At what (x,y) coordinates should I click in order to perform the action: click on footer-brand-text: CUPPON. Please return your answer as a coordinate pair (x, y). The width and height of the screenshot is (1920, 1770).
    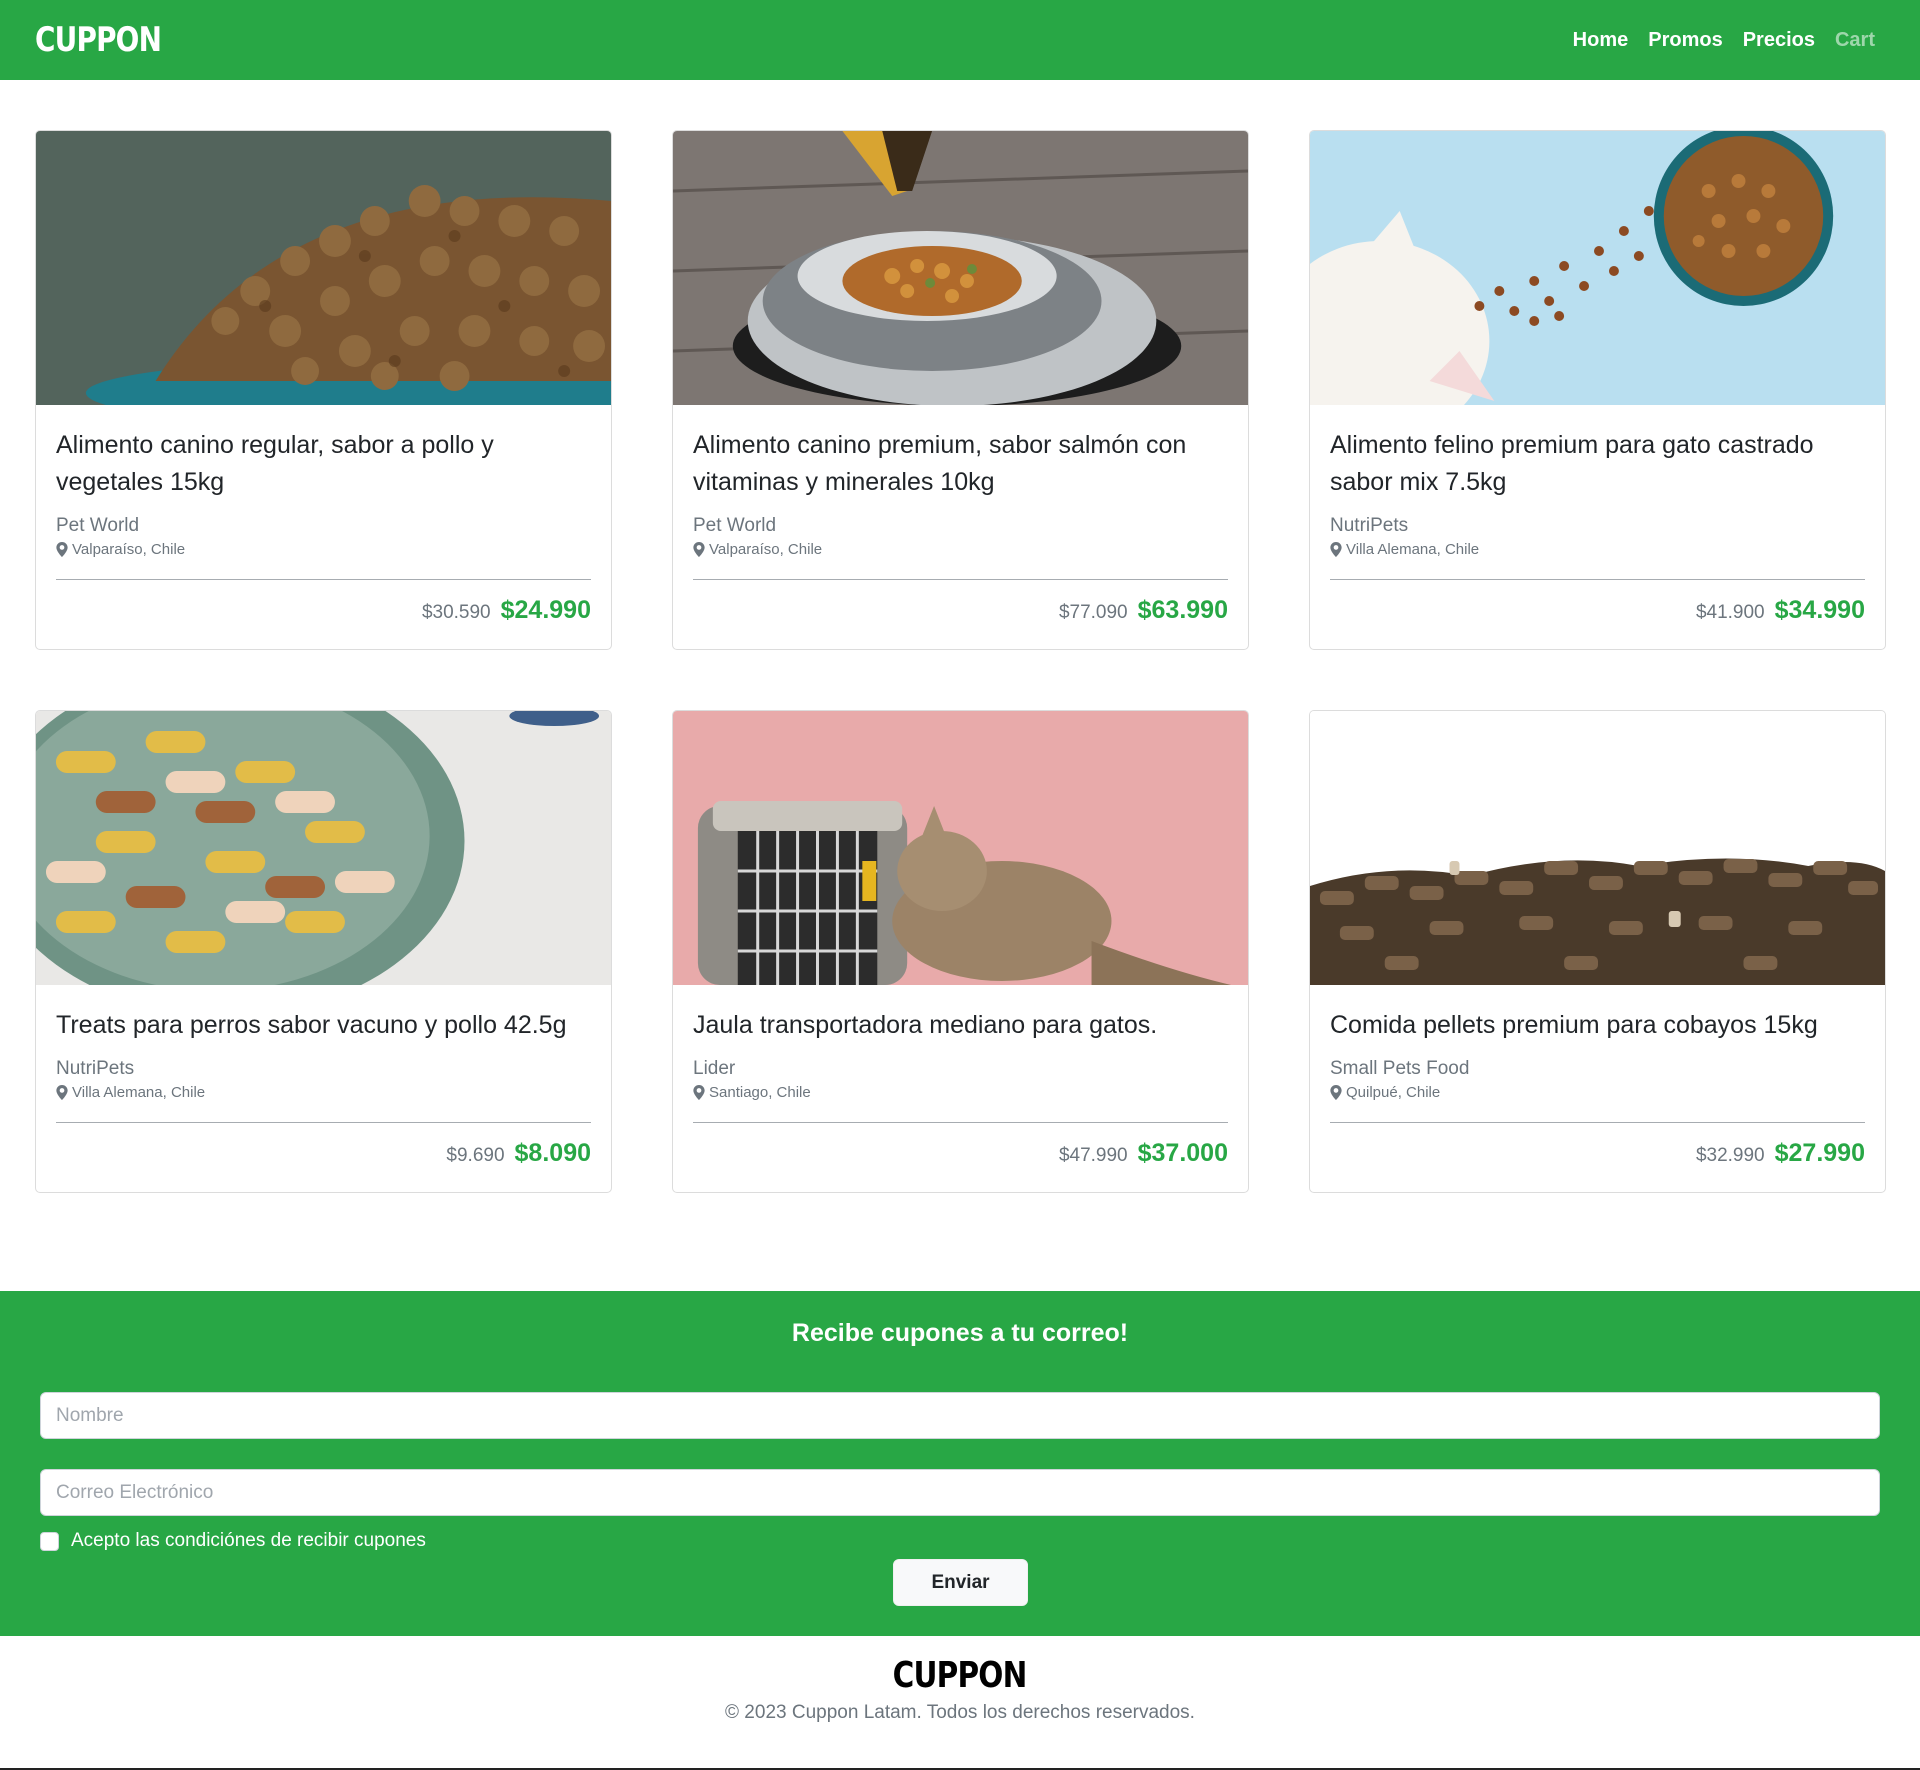
    Looking at the image, I should click on (960, 1675).